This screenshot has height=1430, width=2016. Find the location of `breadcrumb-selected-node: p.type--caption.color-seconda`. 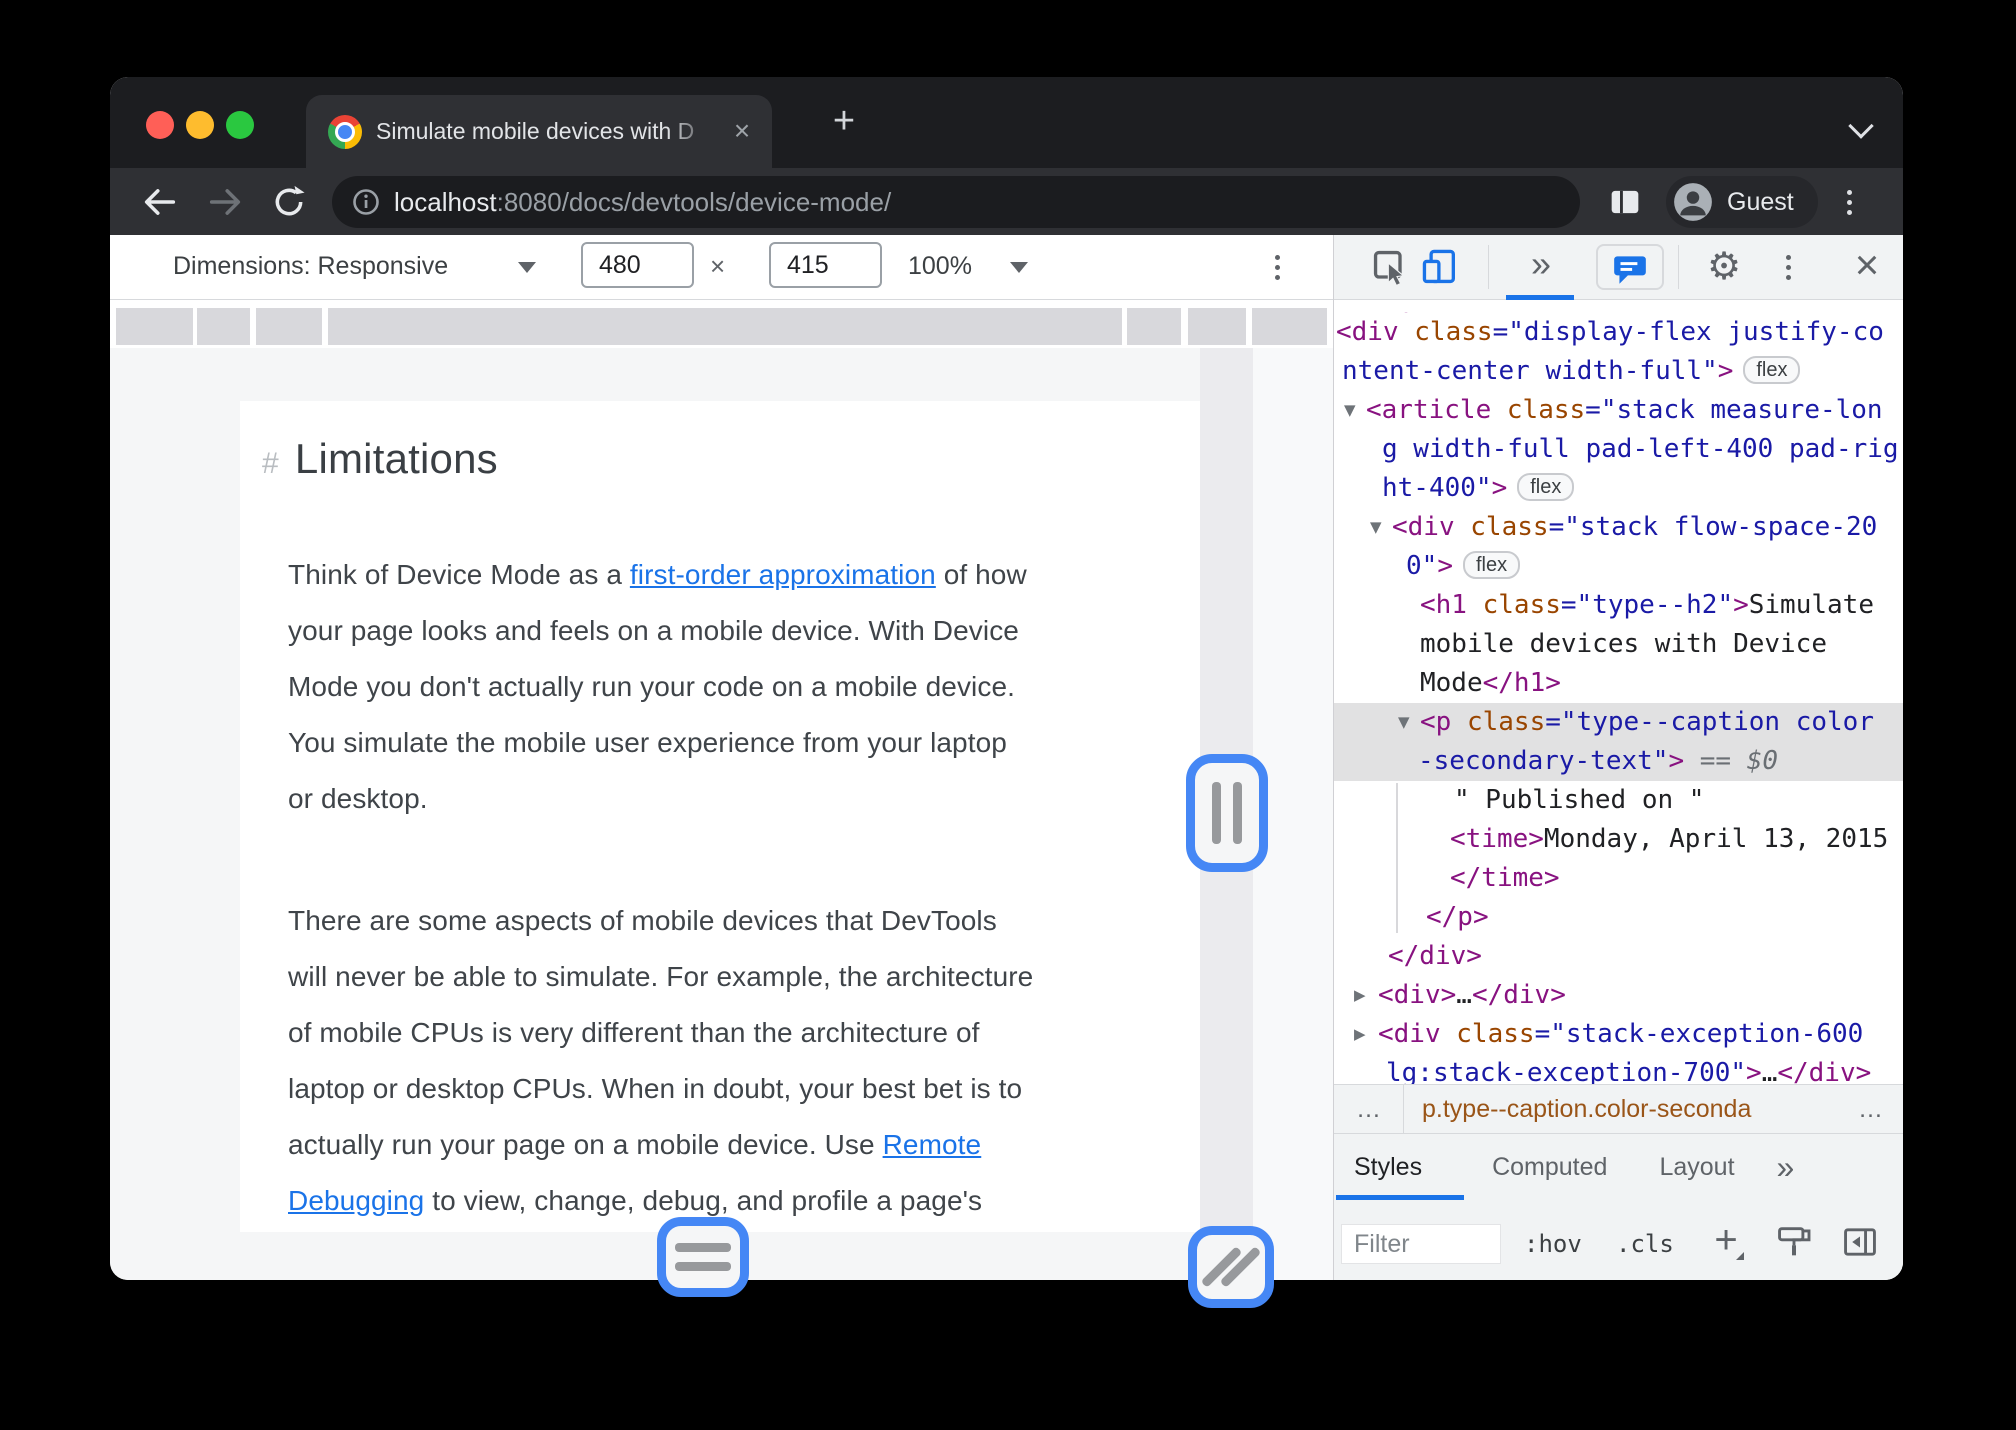

breadcrumb-selected-node: p.type--caption.color-seconda is located at coordinates (1586, 1109).